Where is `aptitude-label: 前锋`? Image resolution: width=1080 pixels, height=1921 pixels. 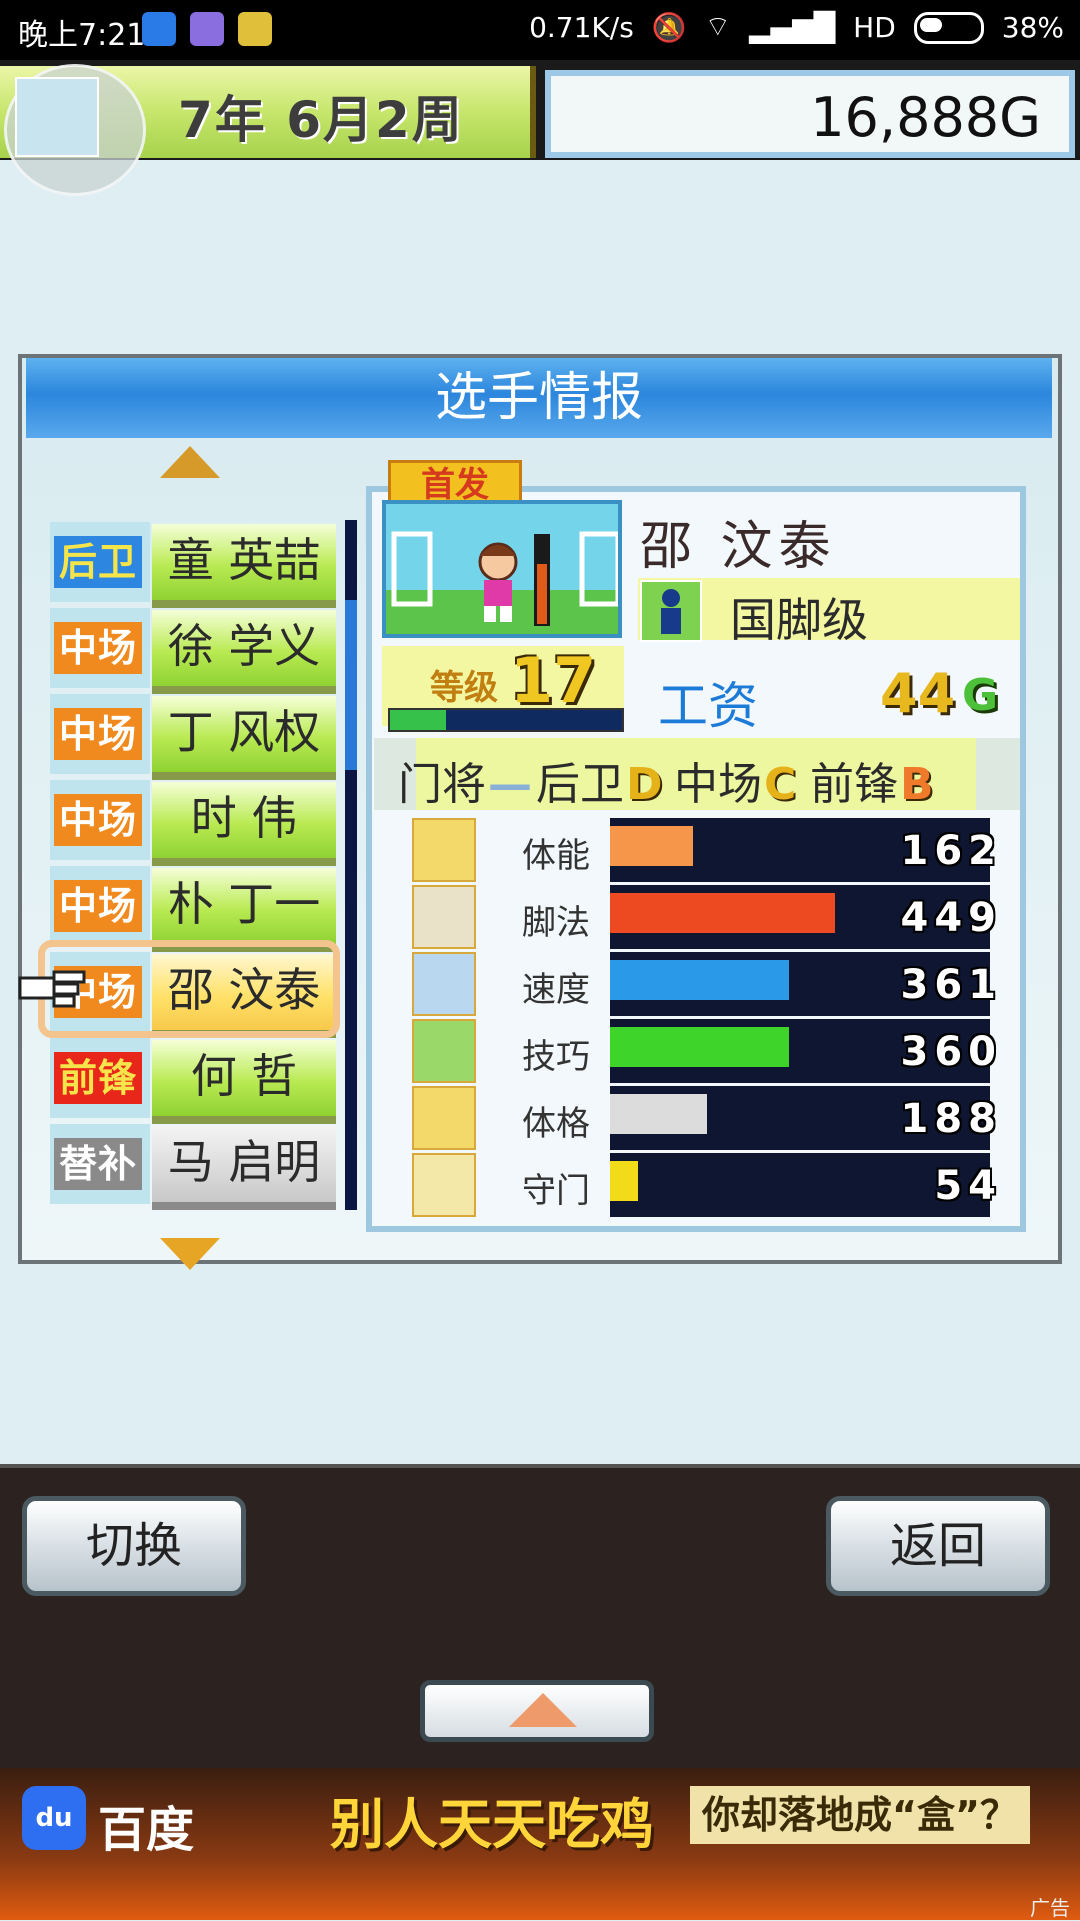 aptitude-label: 前锋 is located at coordinates (854, 784).